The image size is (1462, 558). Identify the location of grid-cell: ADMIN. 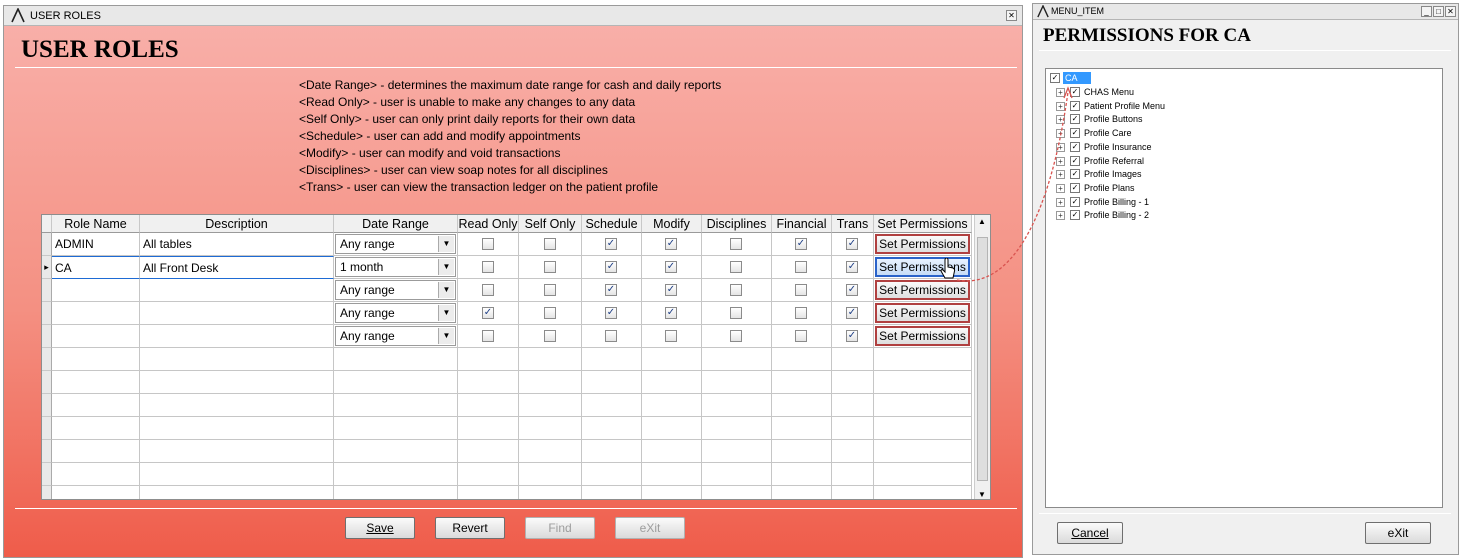
(96, 244).